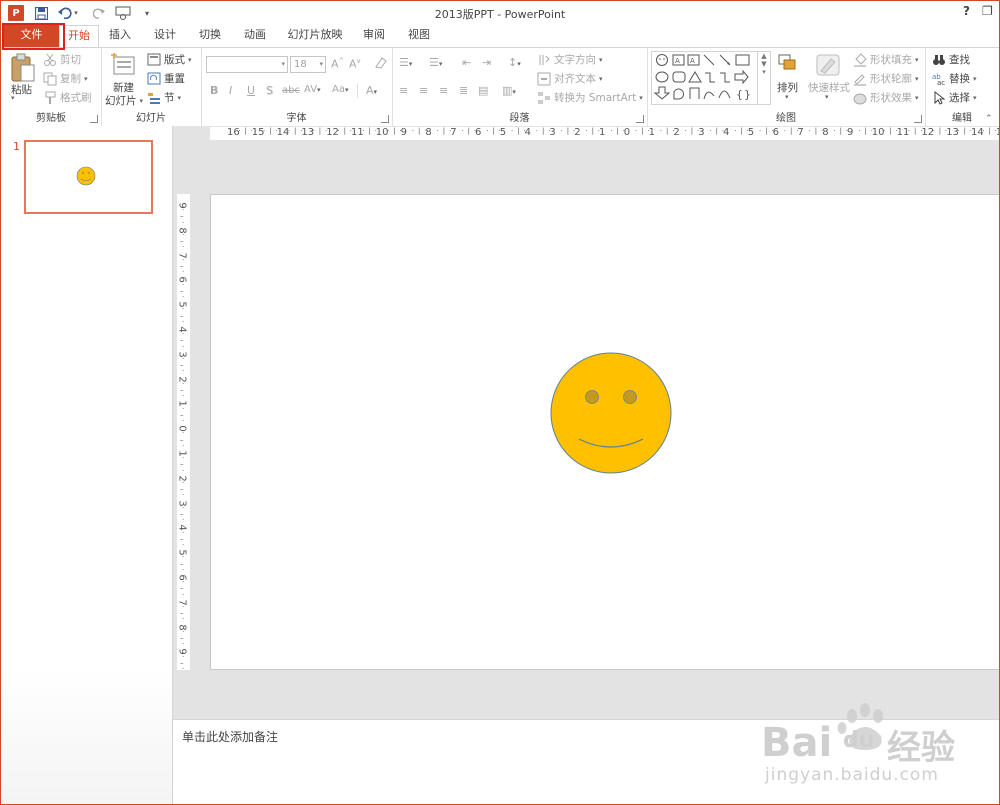 The height and width of the screenshot is (805, 1000). What do you see at coordinates (827, 97) in the screenshot?
I see `quick-styles-dropdown-icon: ▾` at bounding box center [827, 97].